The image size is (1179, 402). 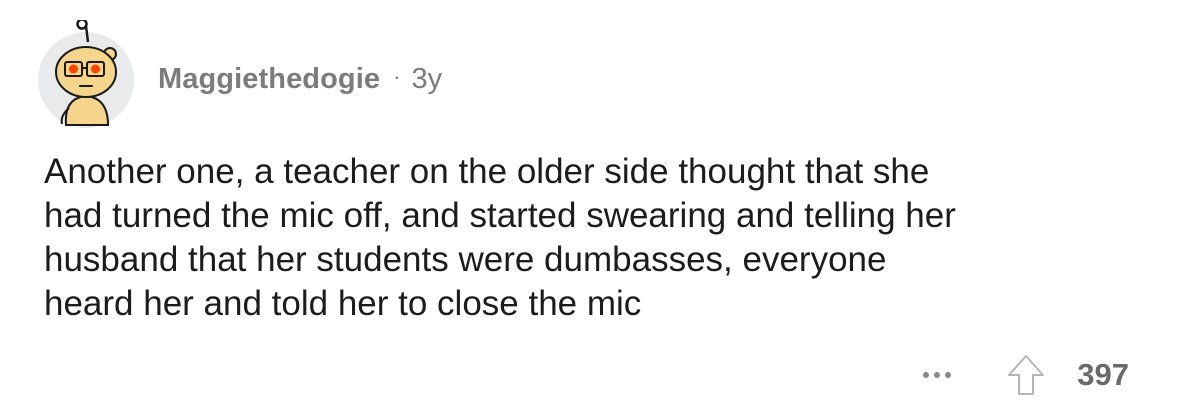 I want to click on comment-actions: 397, so click(x=1023, y=375).